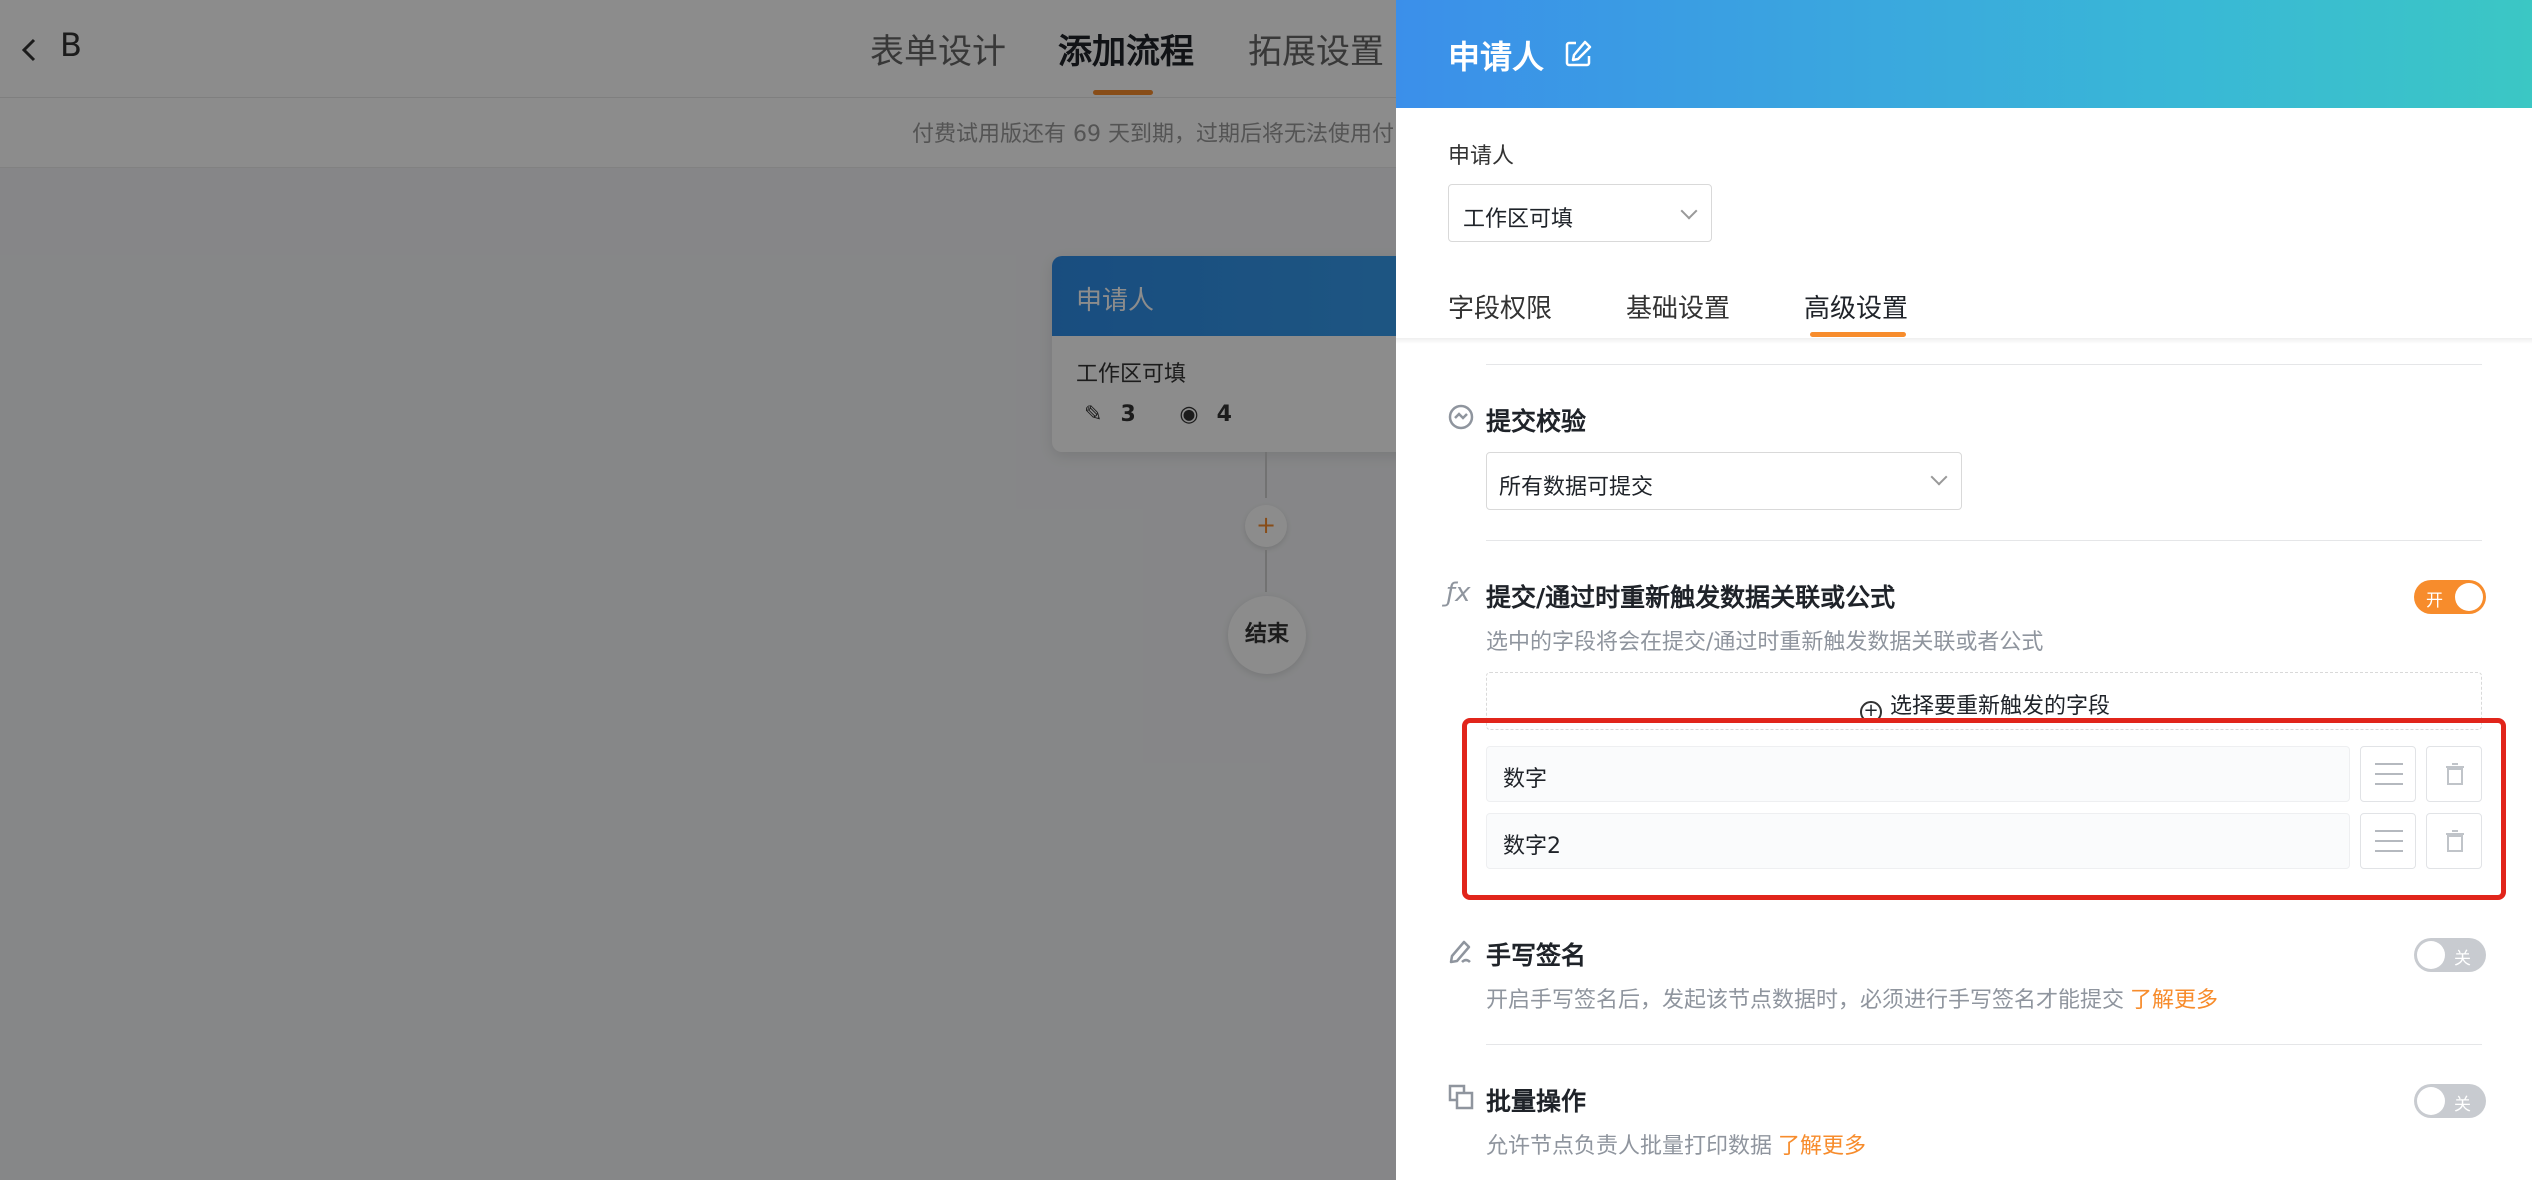  What do you see at coordinates (1496, 57) in the screenshot?
I see `drawer-title: 申请人` at bounding box center [1496, 57].